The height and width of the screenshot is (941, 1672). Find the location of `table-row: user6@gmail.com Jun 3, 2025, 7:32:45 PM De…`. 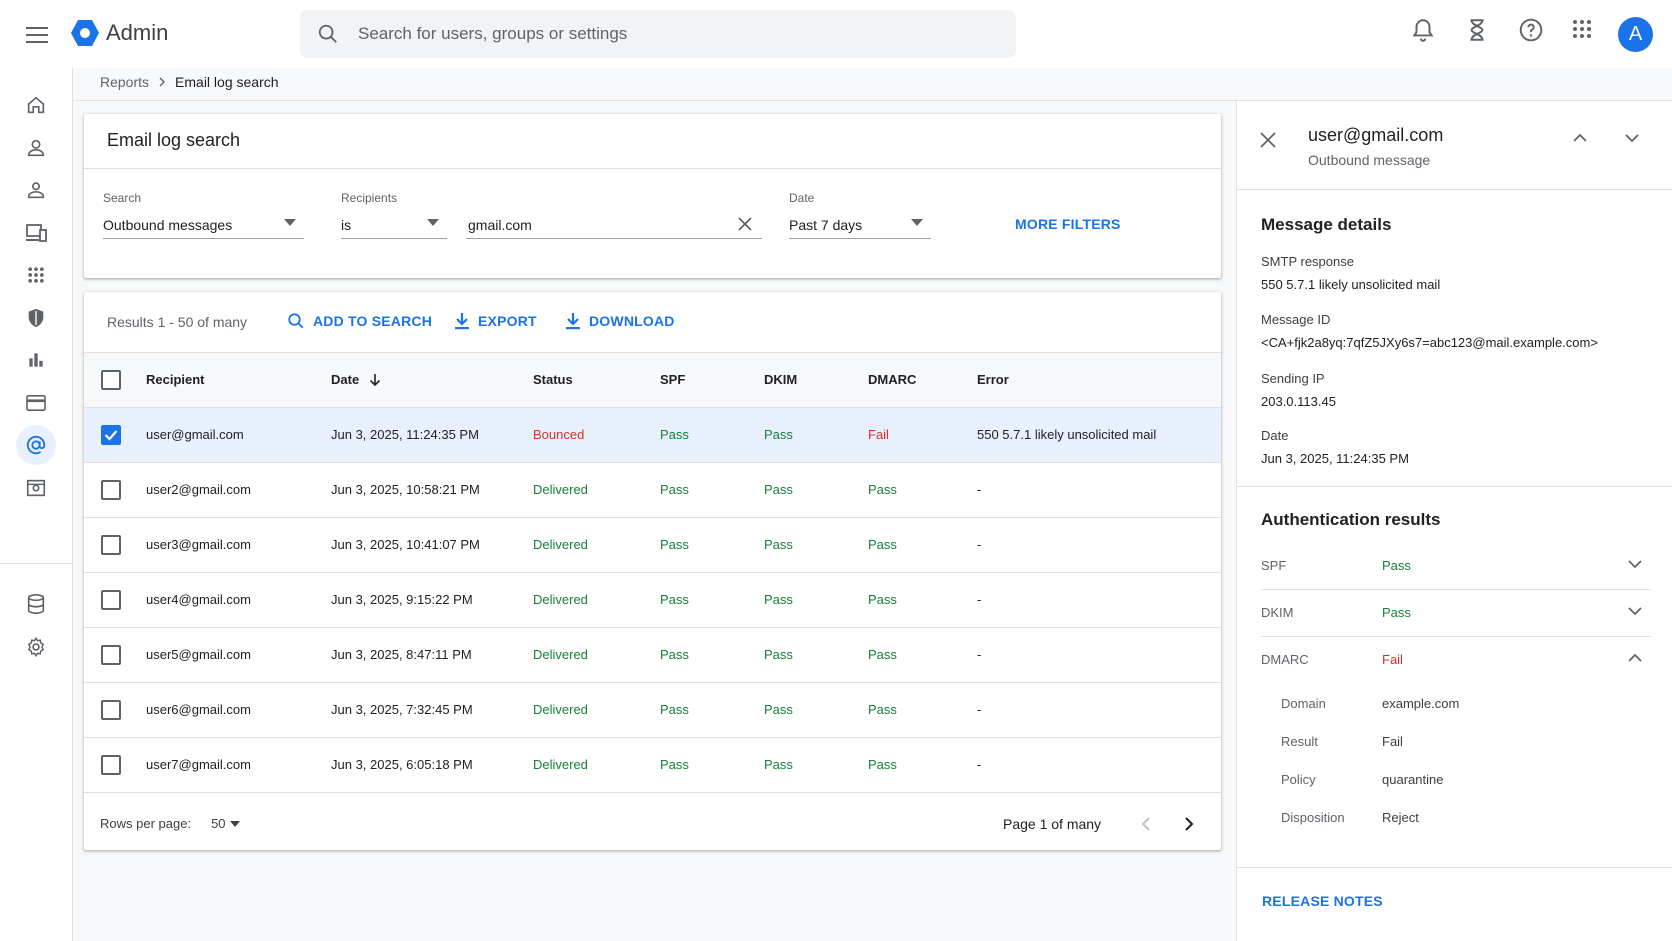

table-row: user6@gmail.com Jun 3, 2025, 7:32:45 PM De… is located at coordinates (652, 710).